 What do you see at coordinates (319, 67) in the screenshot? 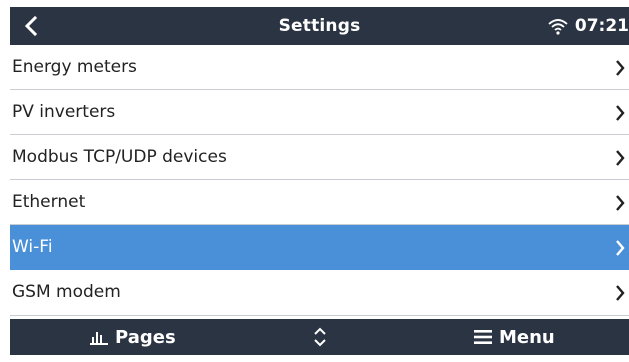
I see `list-item-energy-meters: Energy meters` at bounding box center [319, 67].